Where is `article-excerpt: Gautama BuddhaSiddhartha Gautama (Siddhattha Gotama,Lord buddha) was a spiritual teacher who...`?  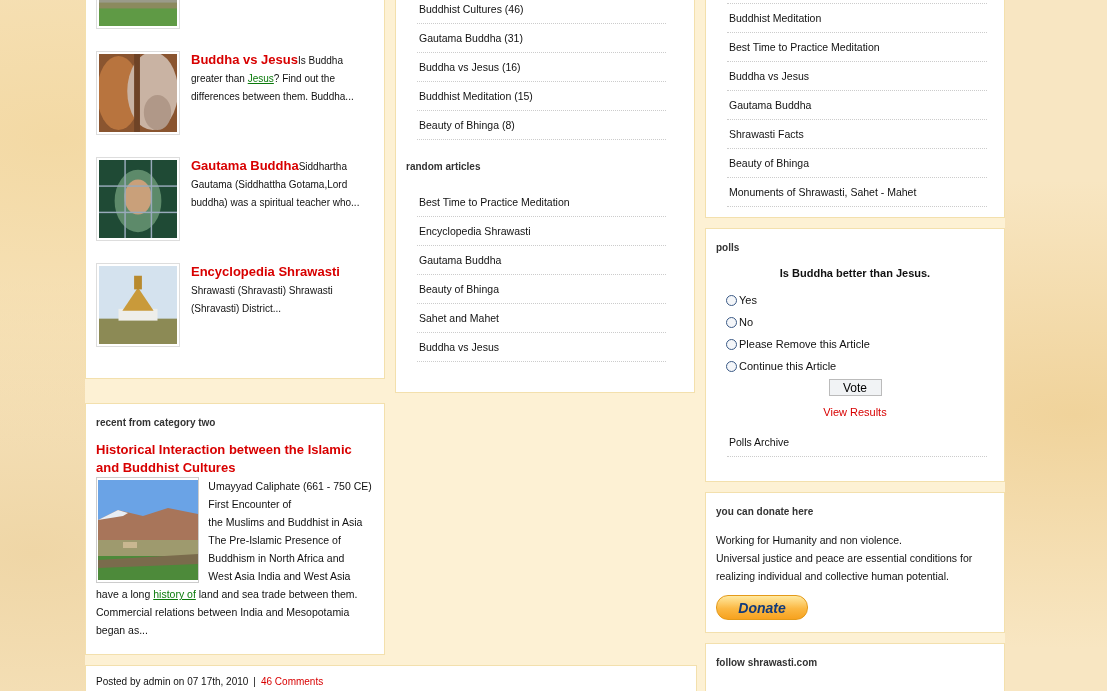 article-excerpt: Gautama BuddhaSiddhartha Gautama (Siddhattha Gotama,Lord buddha) was a spiritual teacher who... is located at coordinates (276, 183).